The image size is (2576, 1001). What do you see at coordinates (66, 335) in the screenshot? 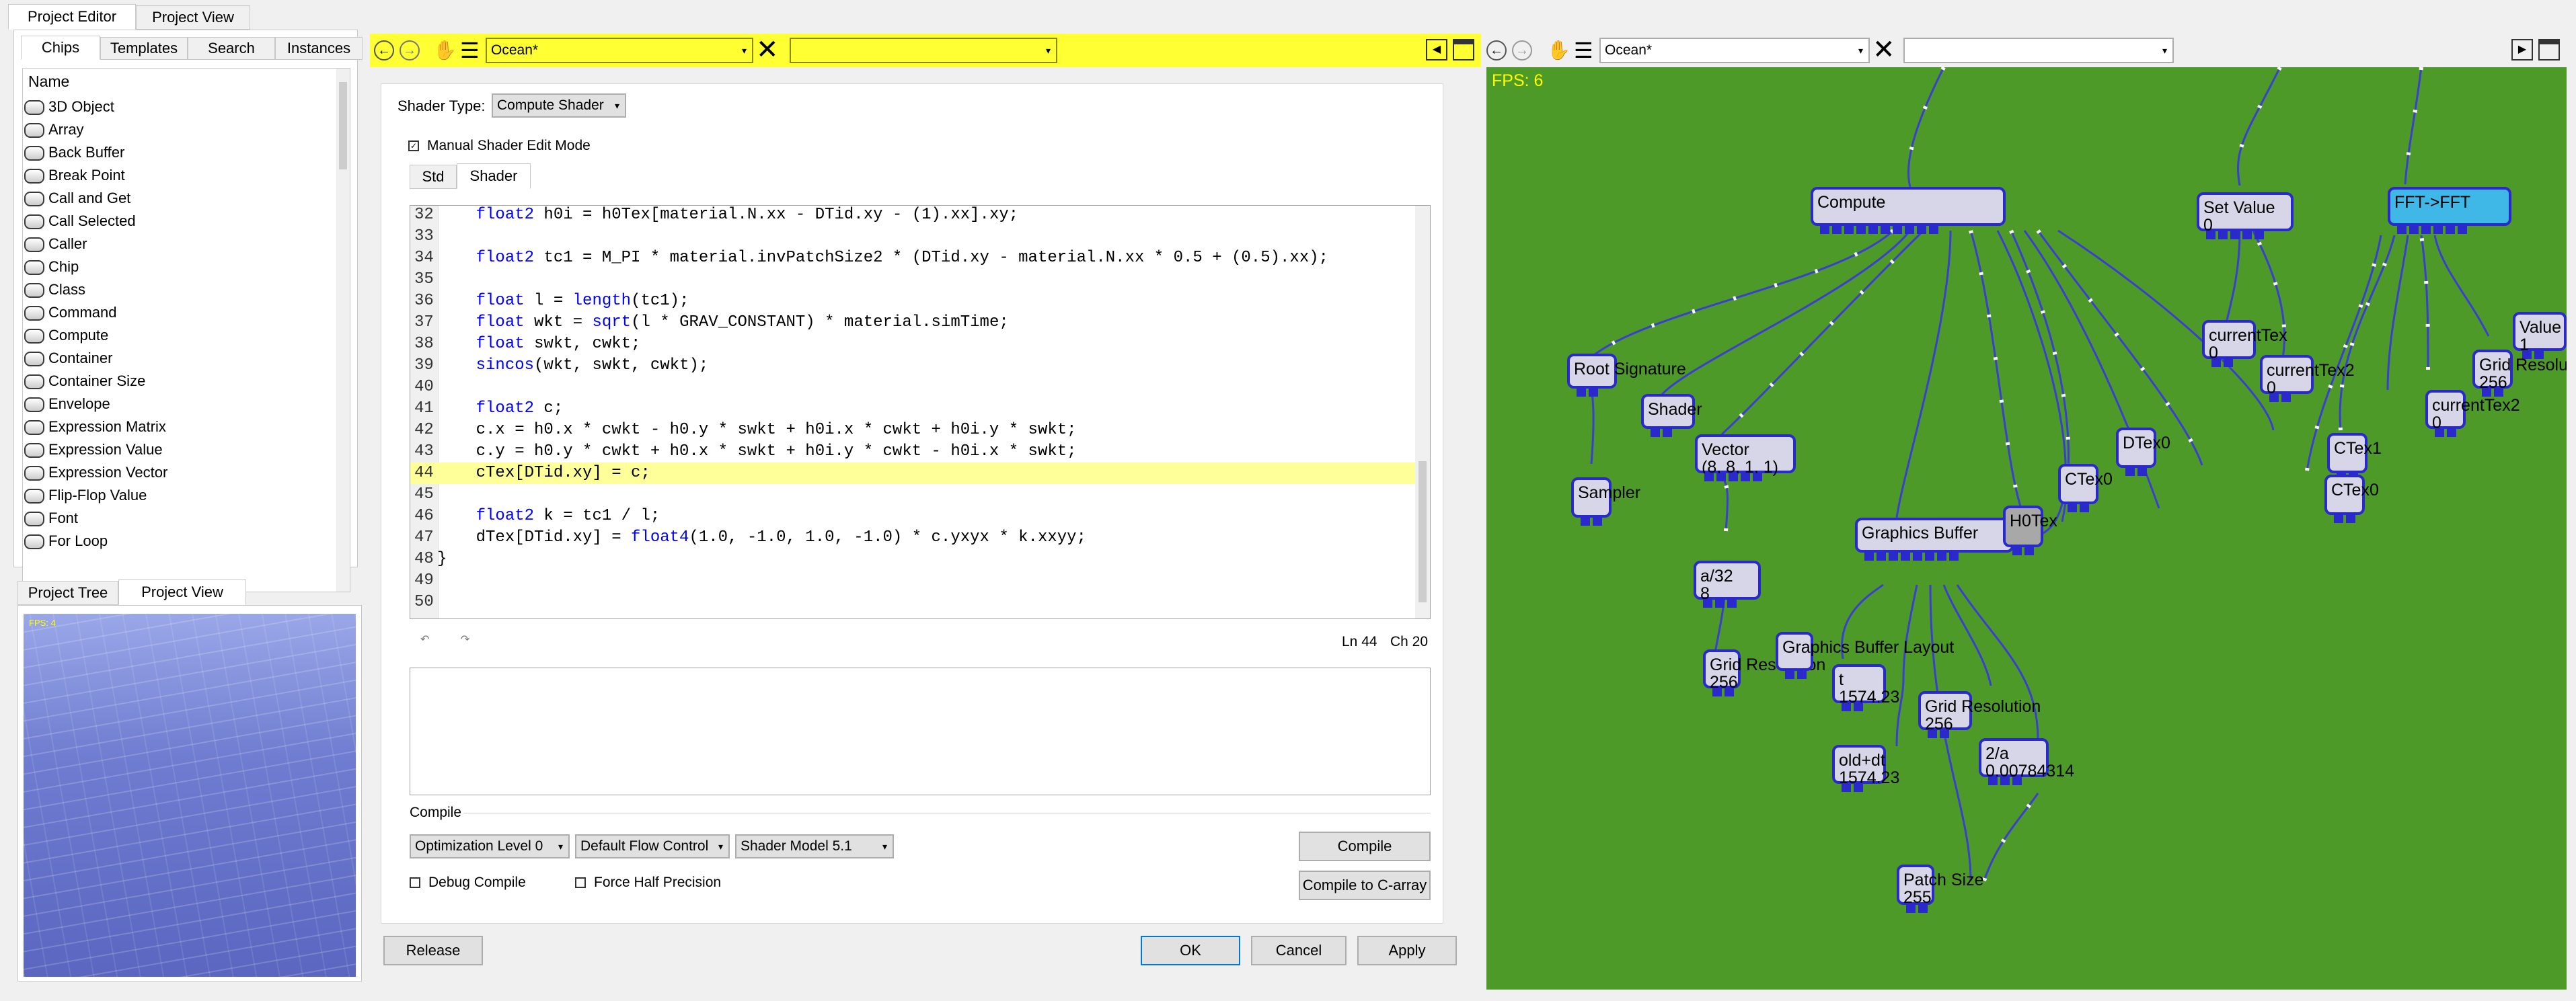
I see `chip-list-item: Compute` at bounding box center [66, 335].